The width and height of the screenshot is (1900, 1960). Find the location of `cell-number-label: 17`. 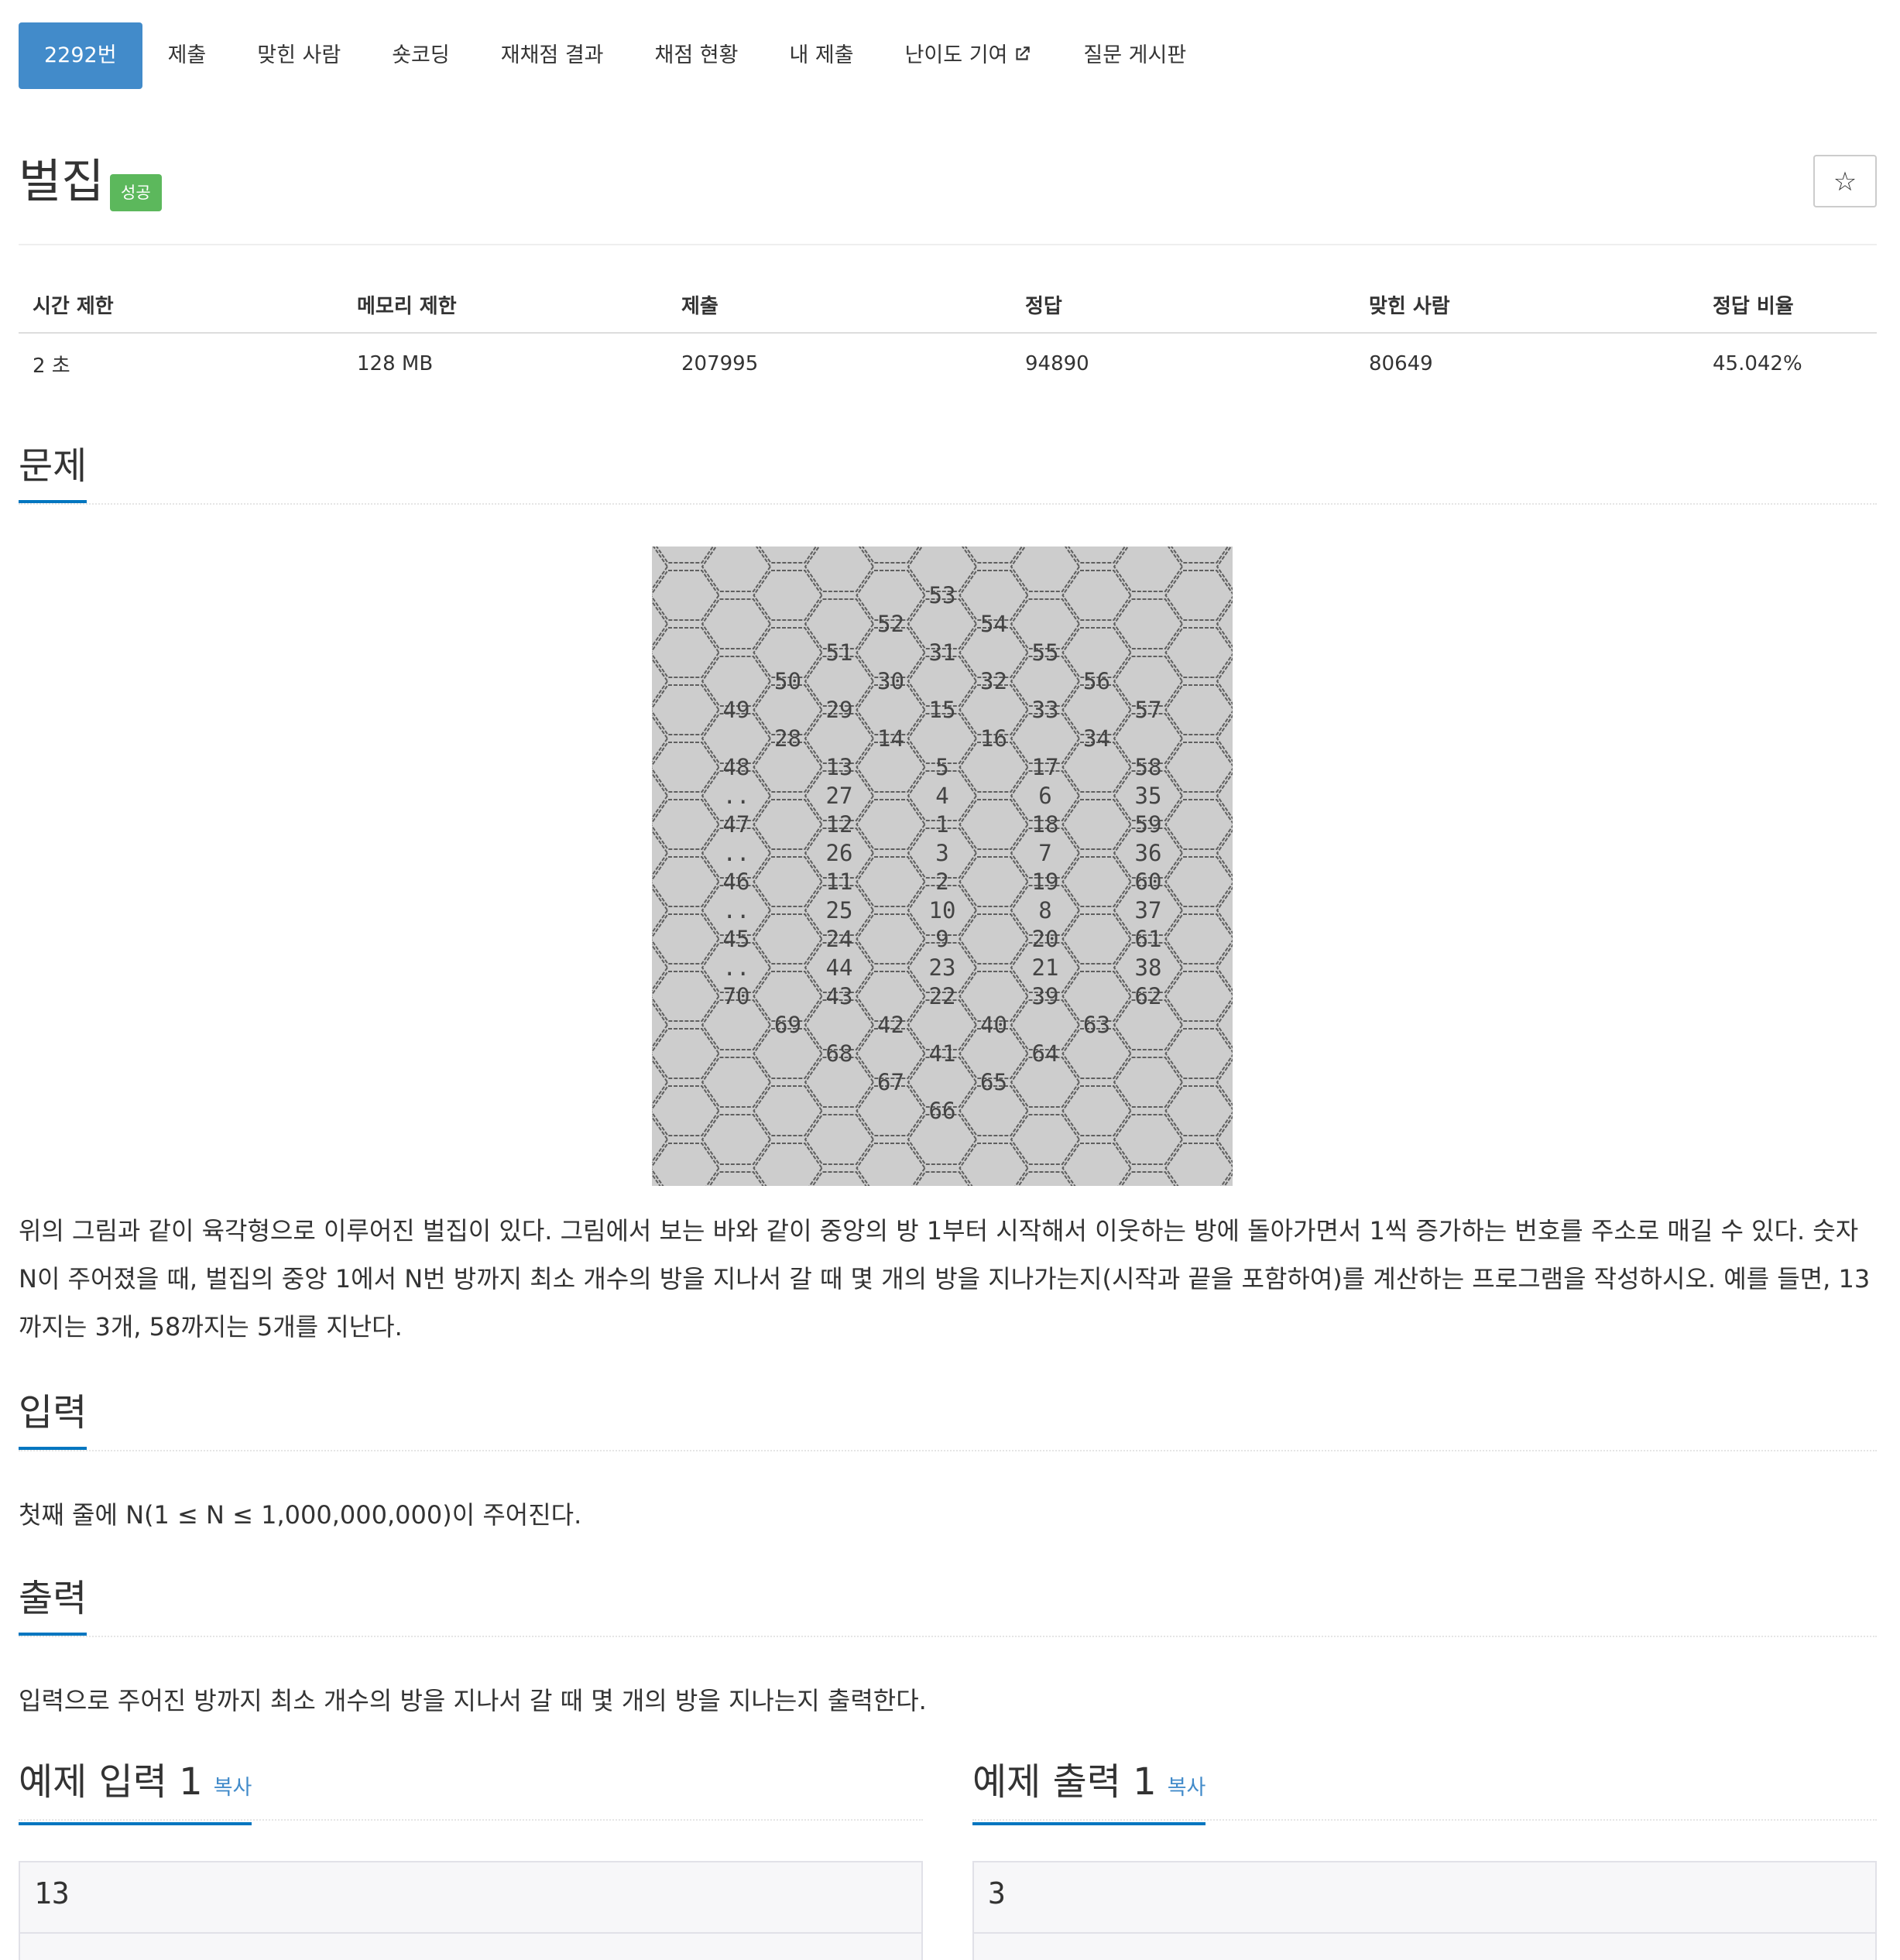

cell-number-label: 17 is located at coordinates (1046, 767).